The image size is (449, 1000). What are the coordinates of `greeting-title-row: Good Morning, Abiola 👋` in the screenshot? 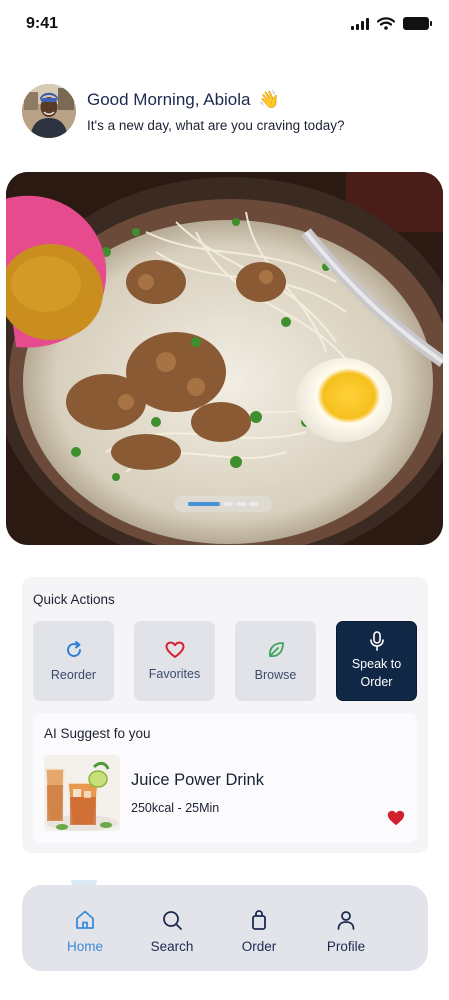 It's located at (215, 100).